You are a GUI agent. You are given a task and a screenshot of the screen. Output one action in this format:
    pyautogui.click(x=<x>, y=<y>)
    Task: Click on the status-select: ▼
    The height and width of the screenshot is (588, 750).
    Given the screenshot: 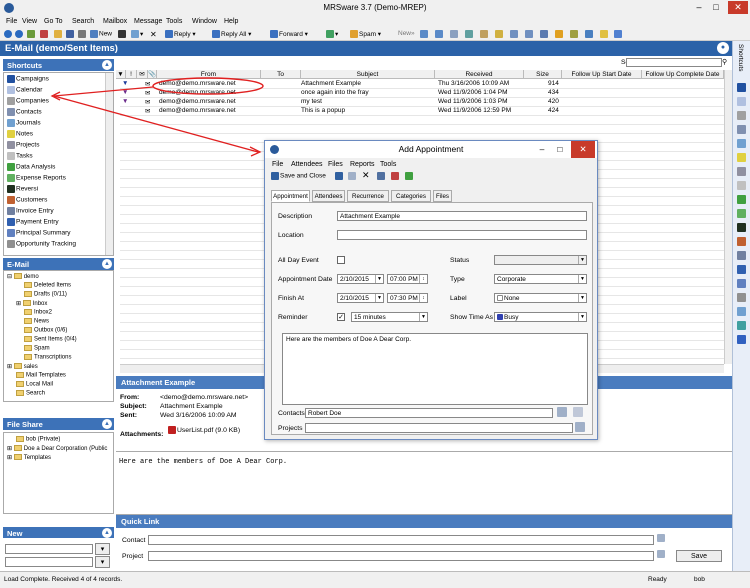 What is the action you would take?
    pyautogui.click(x=540, y=260)
    